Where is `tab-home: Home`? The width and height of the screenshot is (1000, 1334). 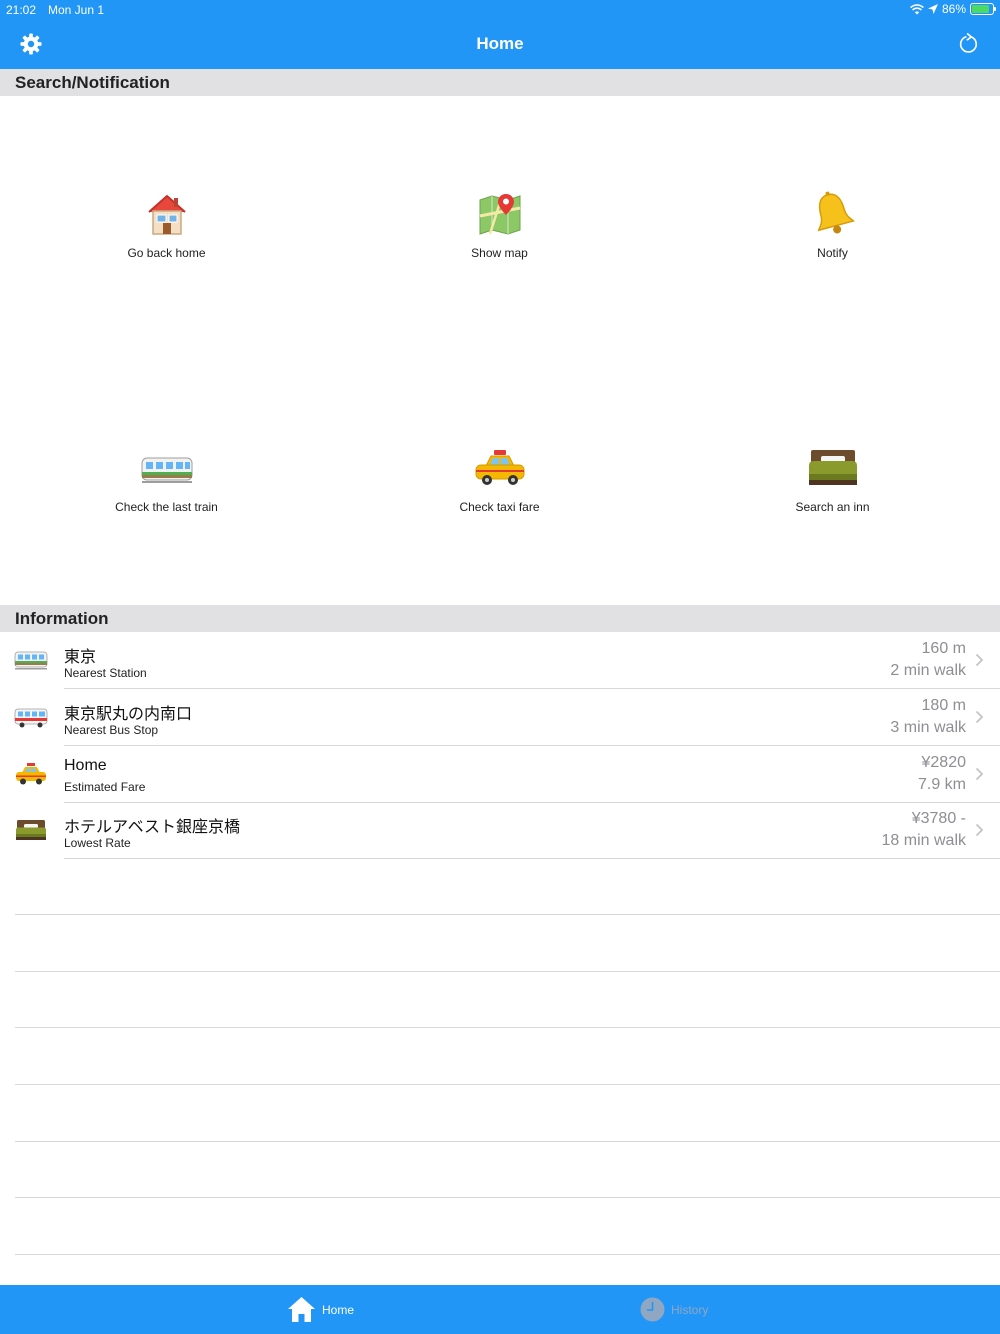 tab-home: Home is located at coordinates (320, 1309).